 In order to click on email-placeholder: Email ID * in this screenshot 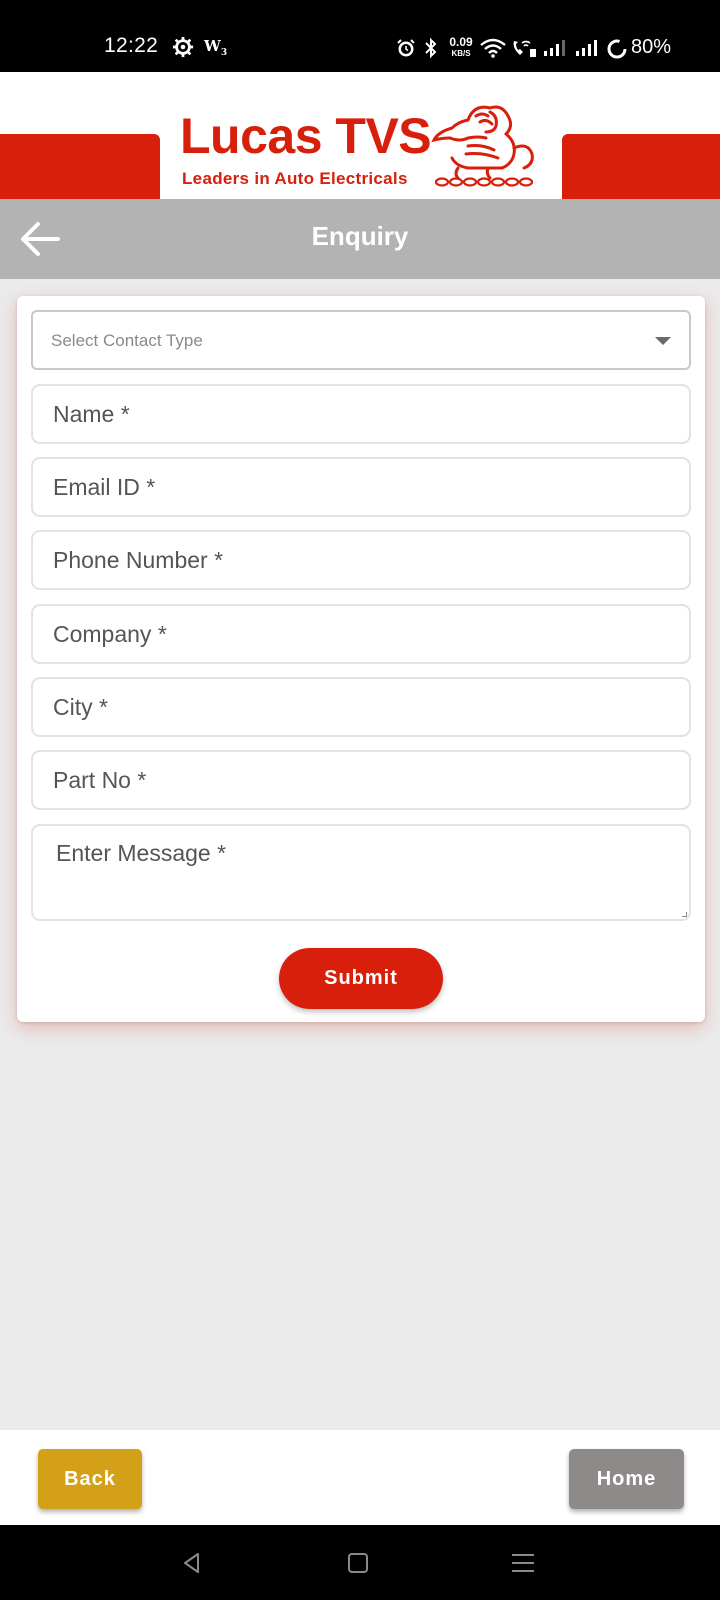, I will do `click(104, 487)`.